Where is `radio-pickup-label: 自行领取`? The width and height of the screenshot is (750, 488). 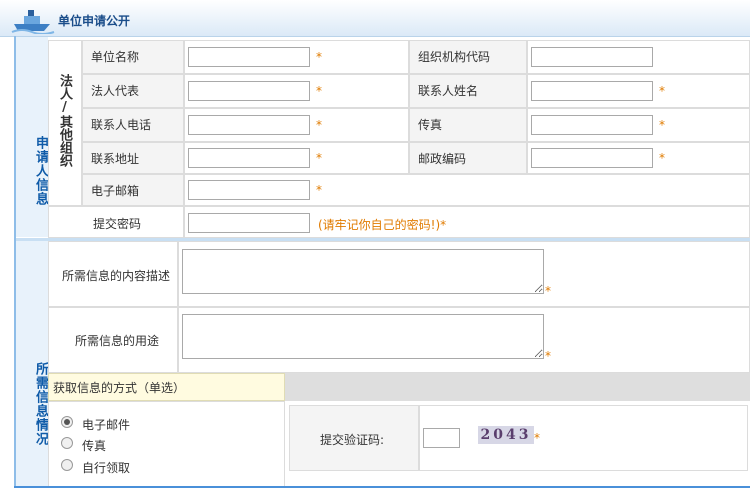
radio-pickup-label: 自行领取 is located at coordinates (106, 468).